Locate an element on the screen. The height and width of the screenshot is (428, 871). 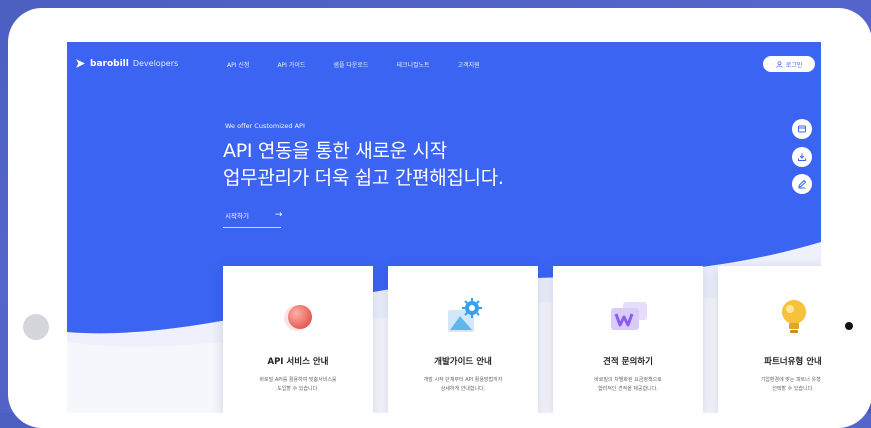
download-icon is located at coordinates (802, 157).